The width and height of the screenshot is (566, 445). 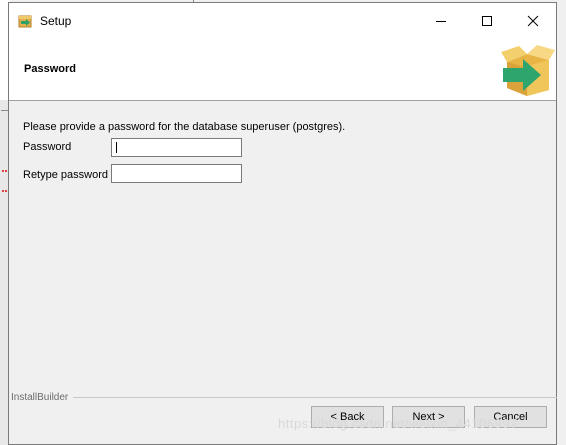 I want to click on package-install-icon, so click(x=528, y=70).